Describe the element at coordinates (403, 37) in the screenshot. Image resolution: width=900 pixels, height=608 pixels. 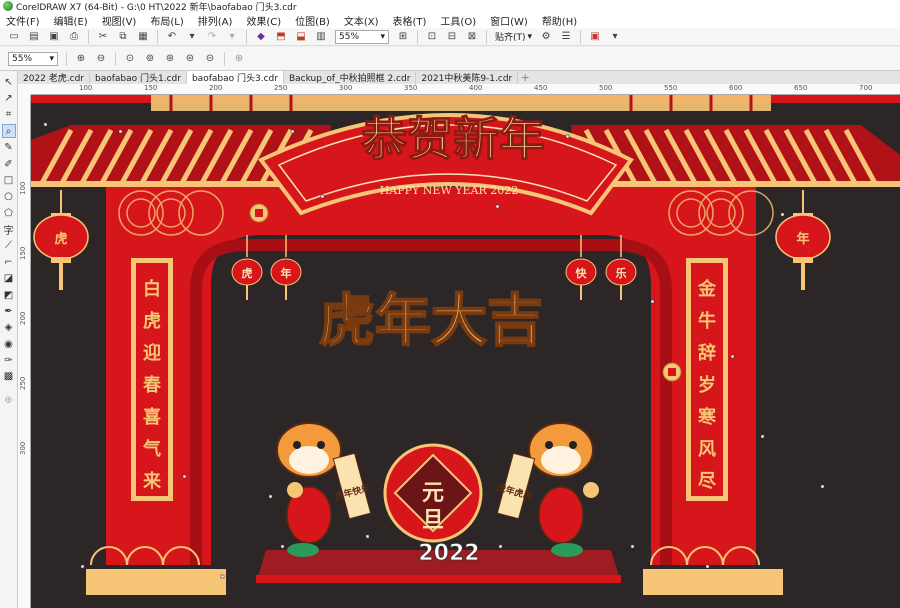
I see `full-screen-preview-icon: ⊞` at that location.